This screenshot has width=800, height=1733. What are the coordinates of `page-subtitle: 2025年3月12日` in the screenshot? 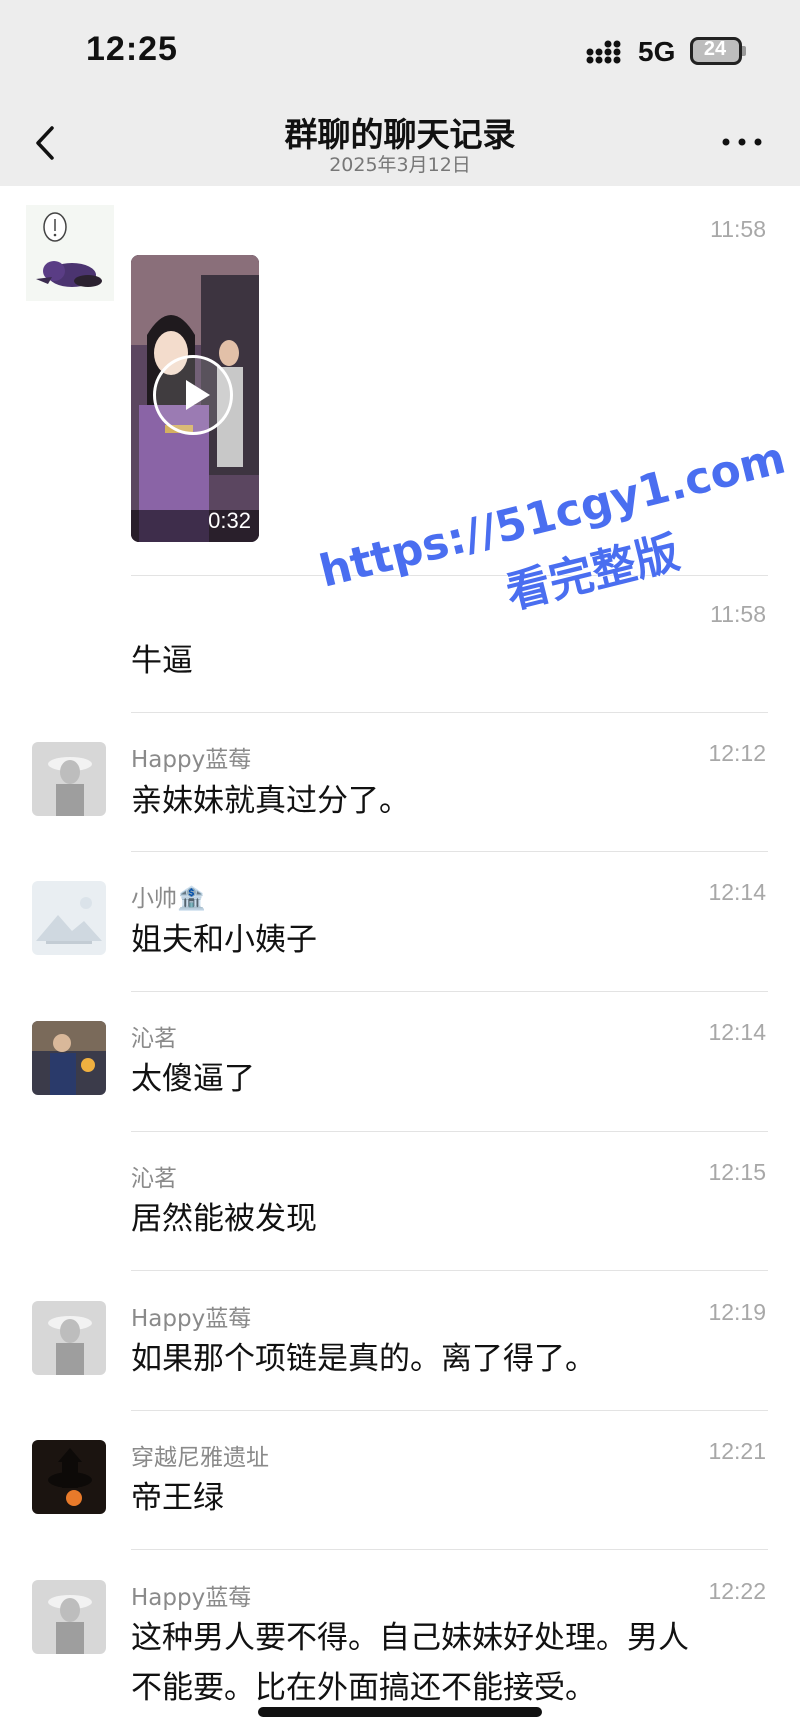 It's located at (400, 165).